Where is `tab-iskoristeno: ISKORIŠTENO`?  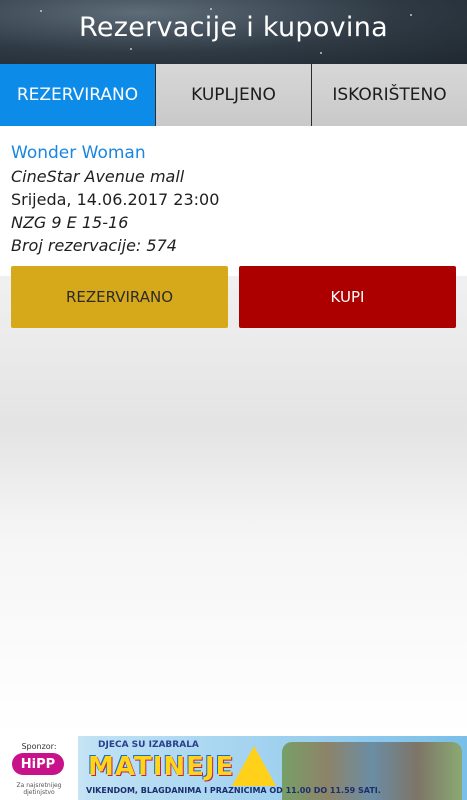 tab-iskoristeno: ISKORIŠTENO is located at coordinates (389, 95).